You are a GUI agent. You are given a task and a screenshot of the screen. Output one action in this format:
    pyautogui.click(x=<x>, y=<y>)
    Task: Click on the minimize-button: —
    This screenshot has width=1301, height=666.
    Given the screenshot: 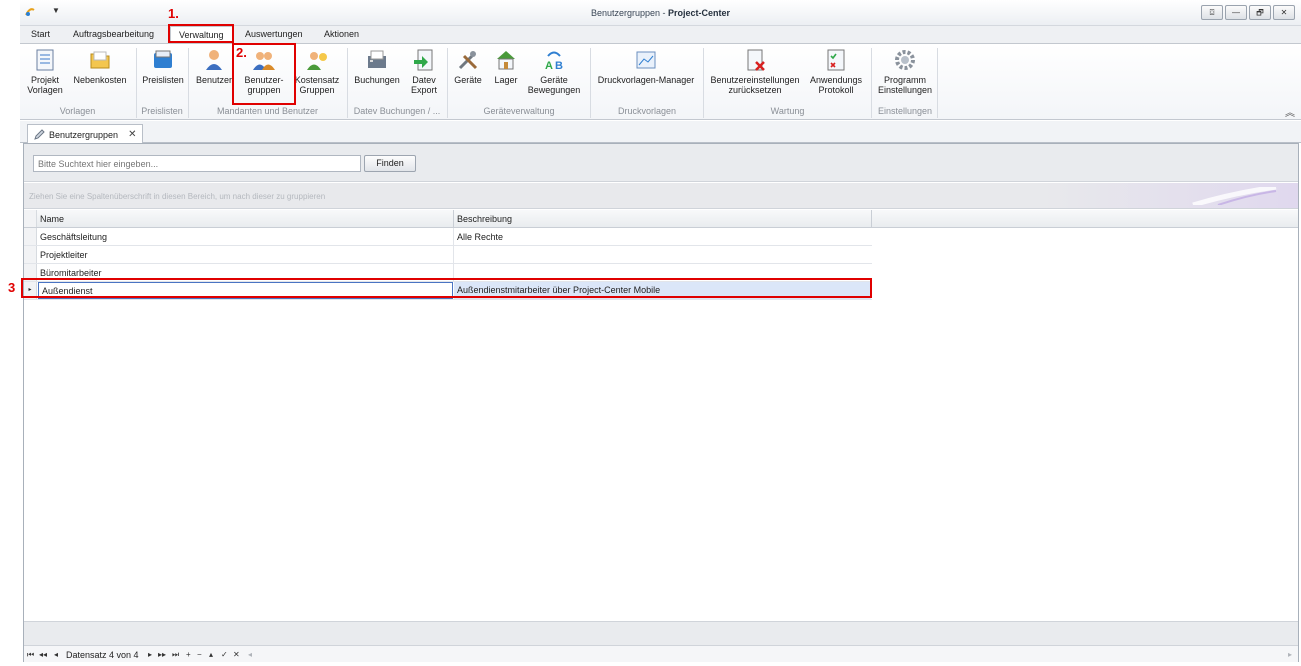 What is the action you would take?
    pyautogui.click(x=1236, y=12)
    